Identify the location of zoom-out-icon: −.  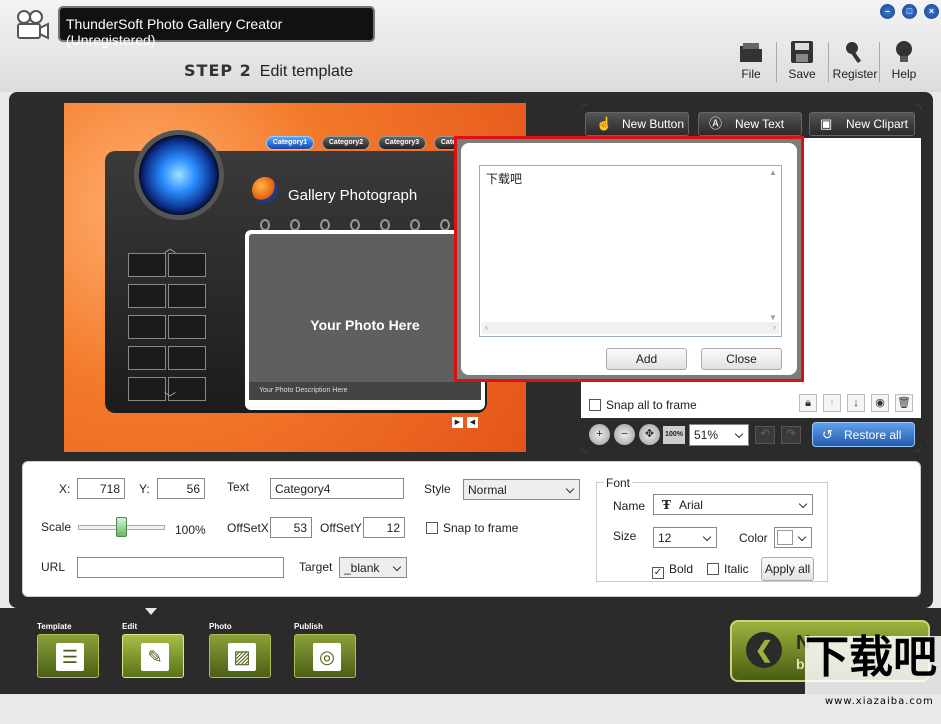
(624, 434).